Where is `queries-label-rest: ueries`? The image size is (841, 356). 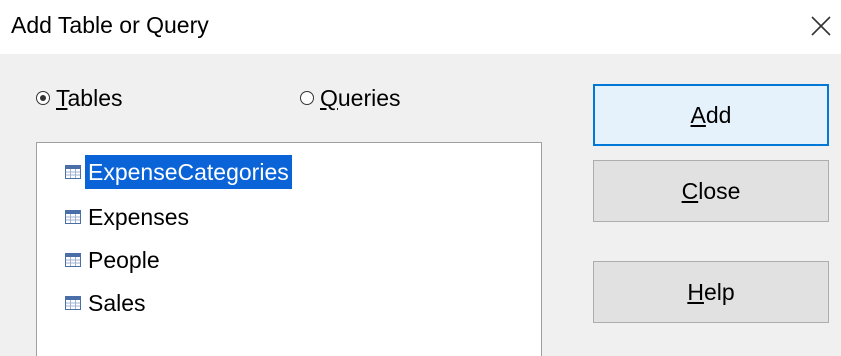
queries-label-rest: ueries is located at coordinates (369, 97).